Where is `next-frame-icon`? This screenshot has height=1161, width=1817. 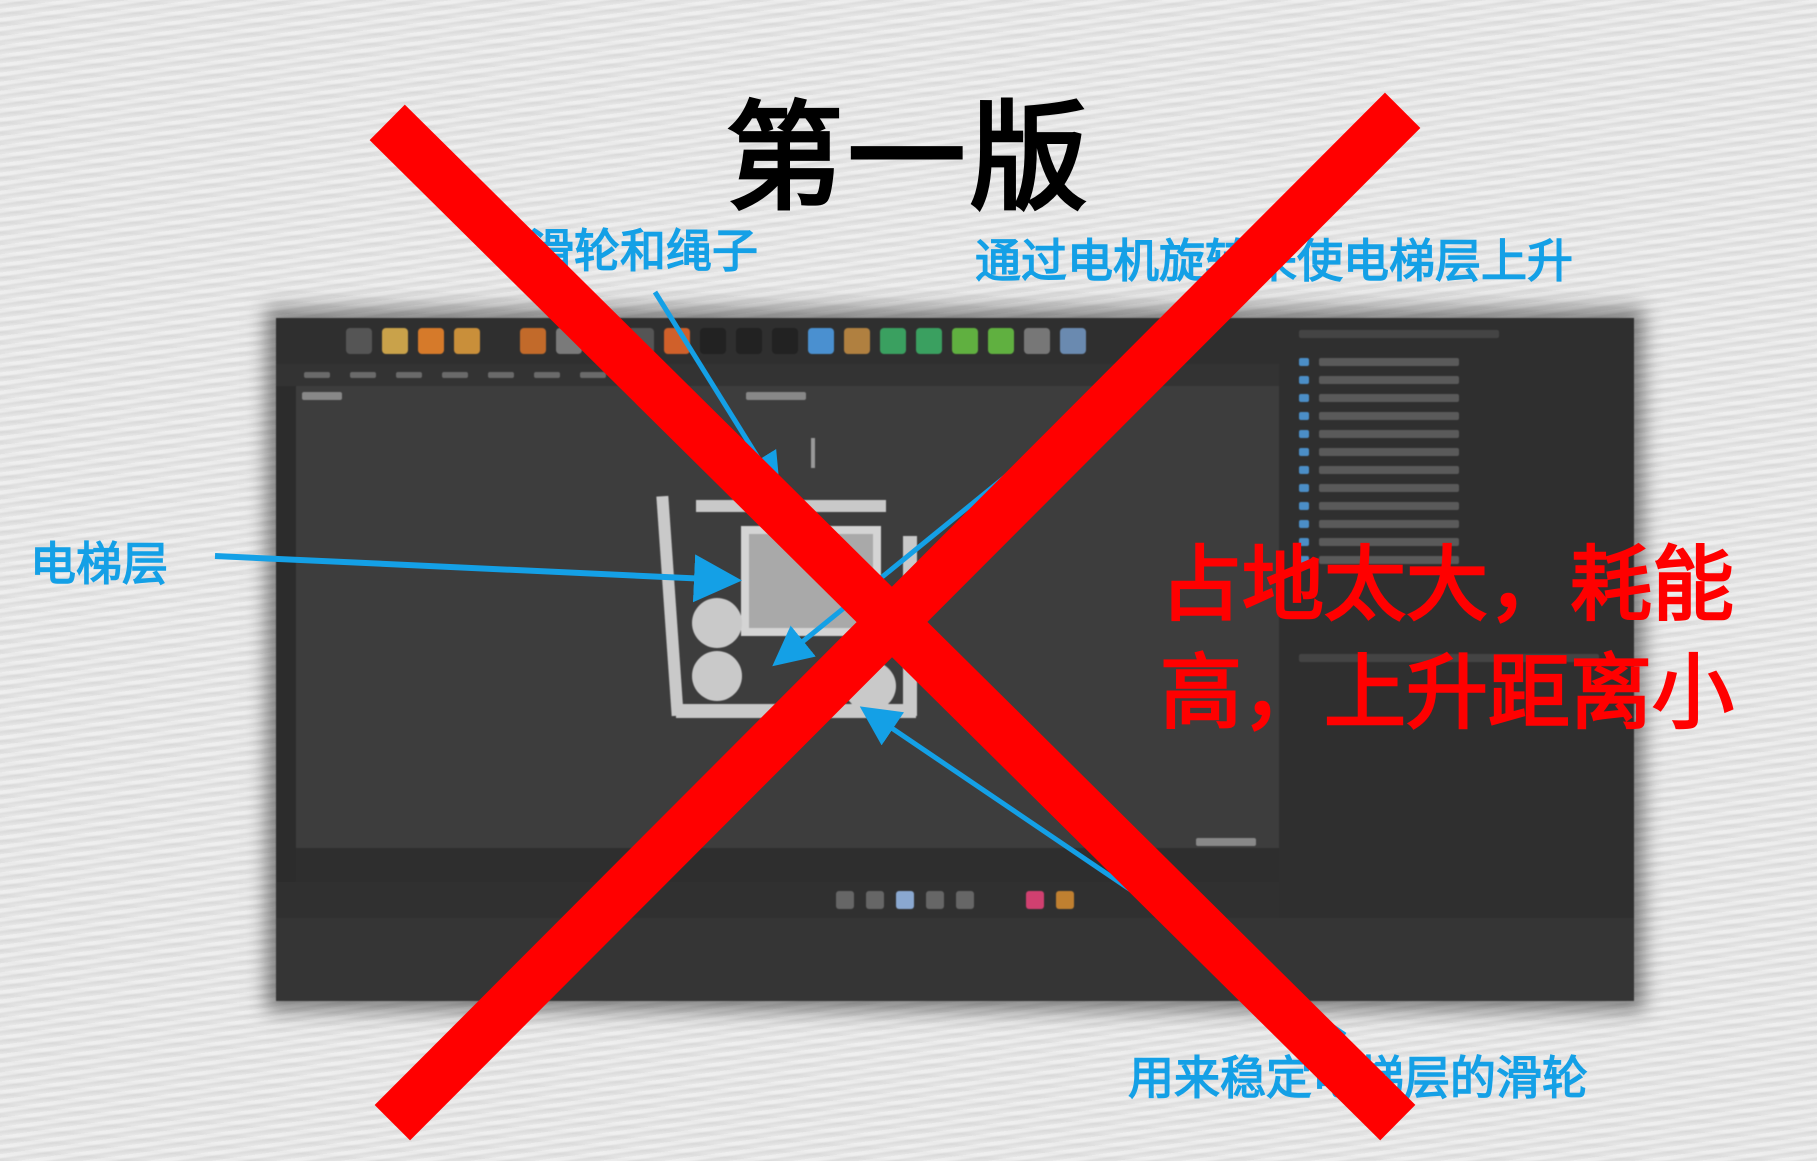 next-frame-icon is located at coordinates (965, 900).